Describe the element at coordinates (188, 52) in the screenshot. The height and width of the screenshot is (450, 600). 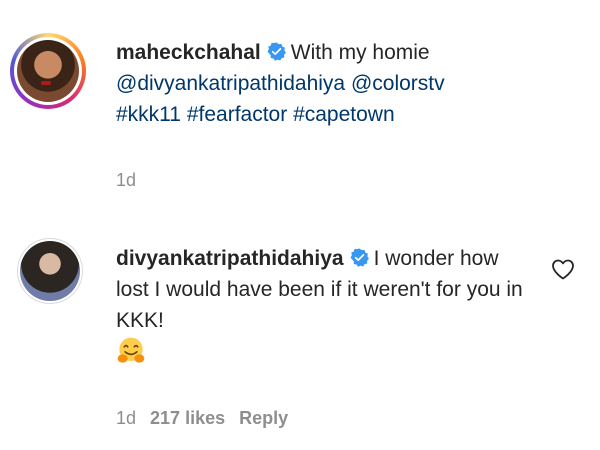
I see `caption-username: maheckchahal` at that location.